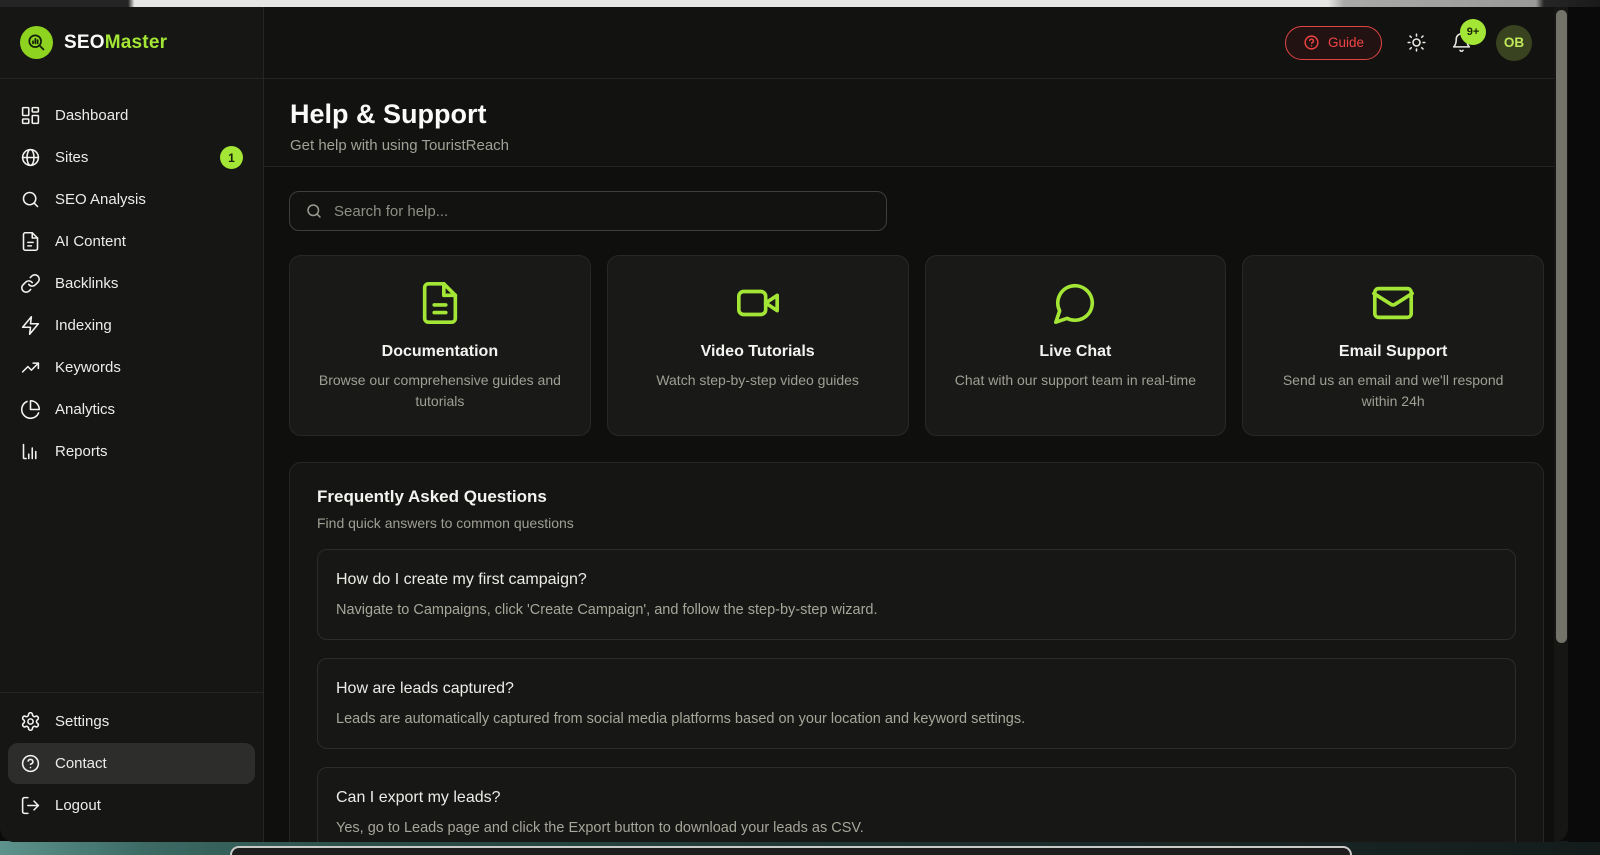 The height and width of the screenshot is (855, 1600). What do you see at coordinates (418, 797) in the screenshot?
I see `faq-question: Can I export my leads?` at bounding box center [418, 797].